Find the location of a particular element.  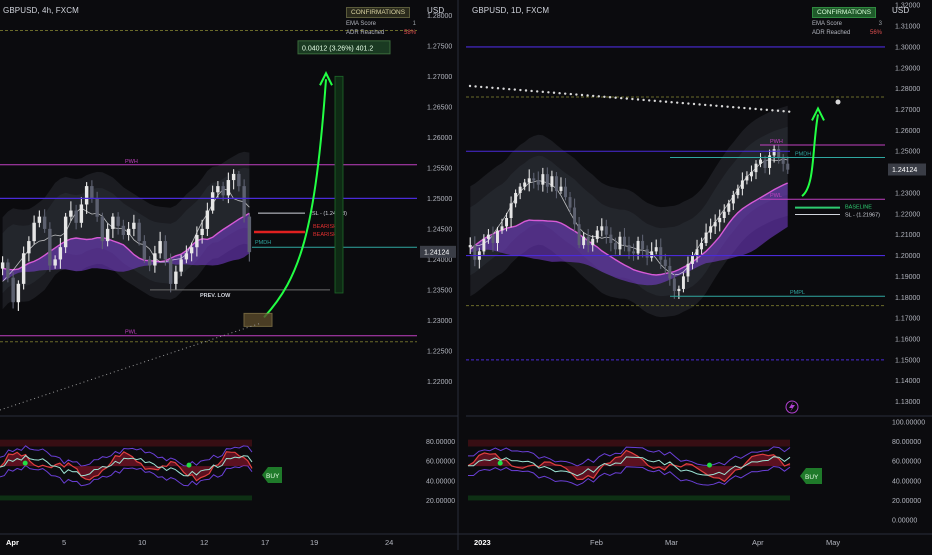

right-osc-tick: 60.00000 is located at coordinates (906, 462).